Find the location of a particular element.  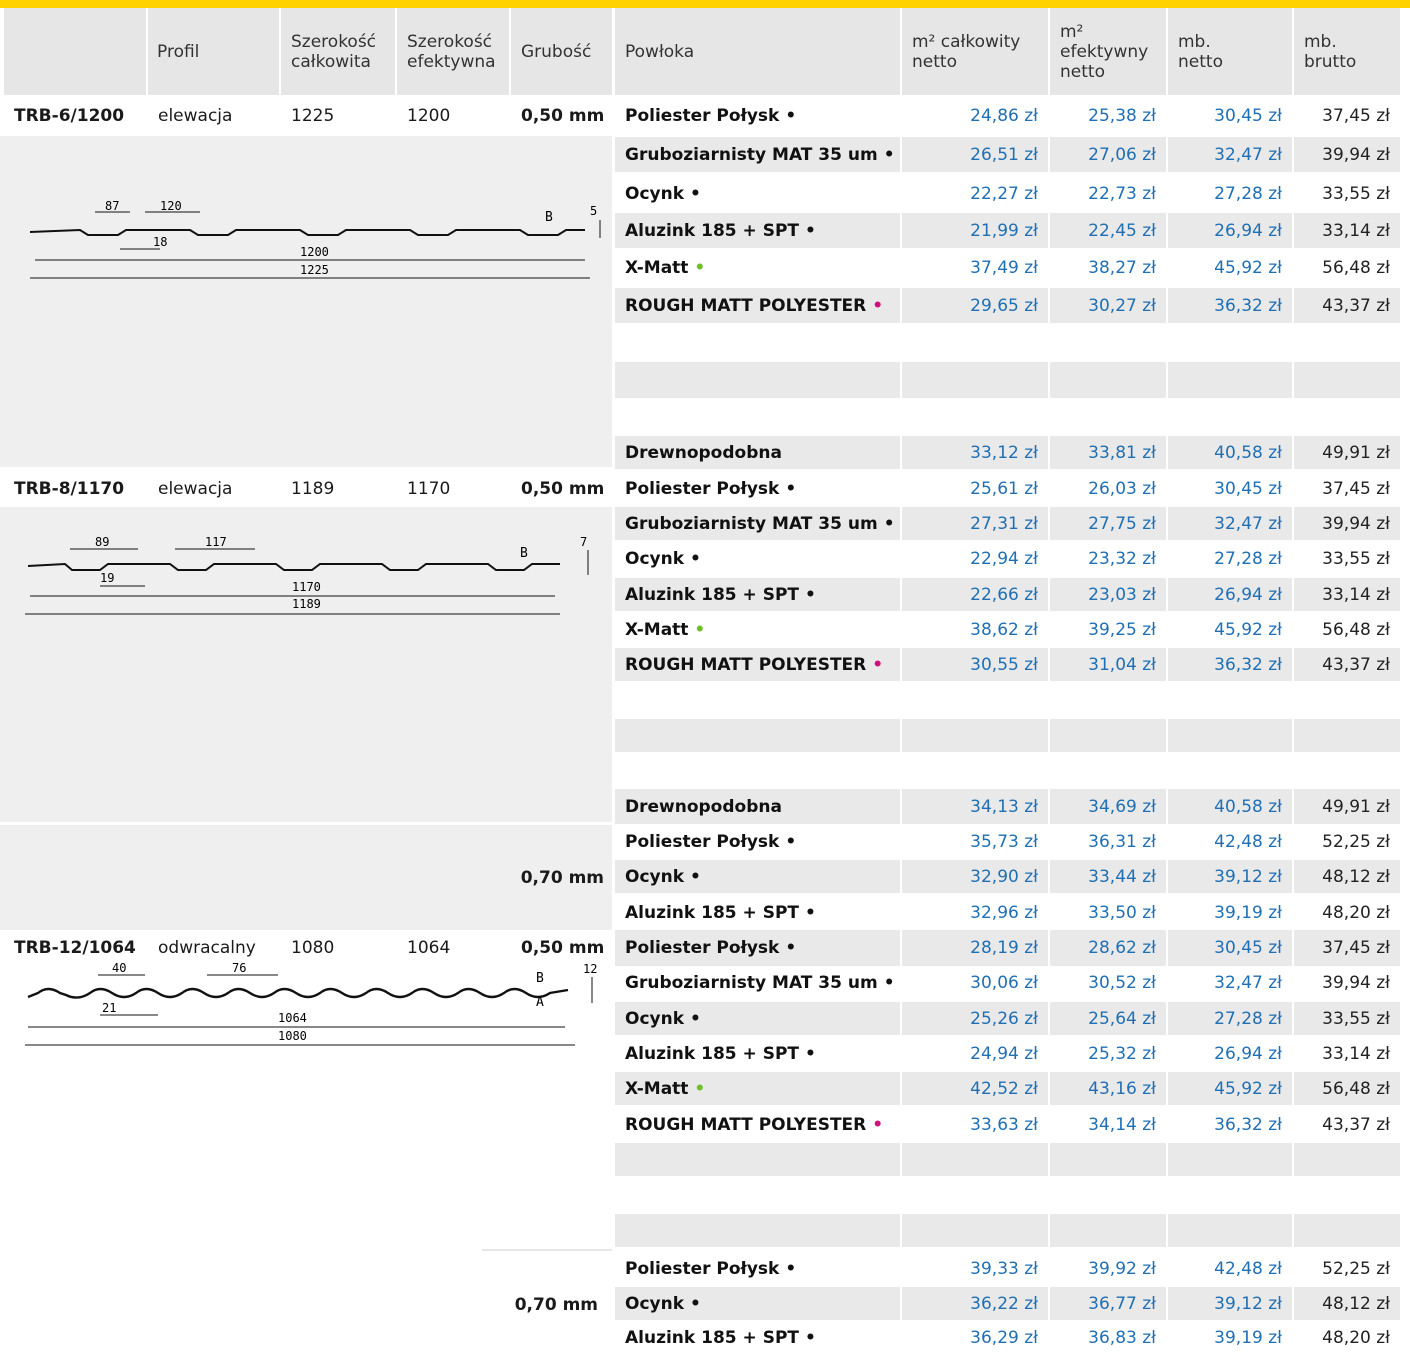

coating-label: Poliester Połysk is located at coordinates (702, 948).